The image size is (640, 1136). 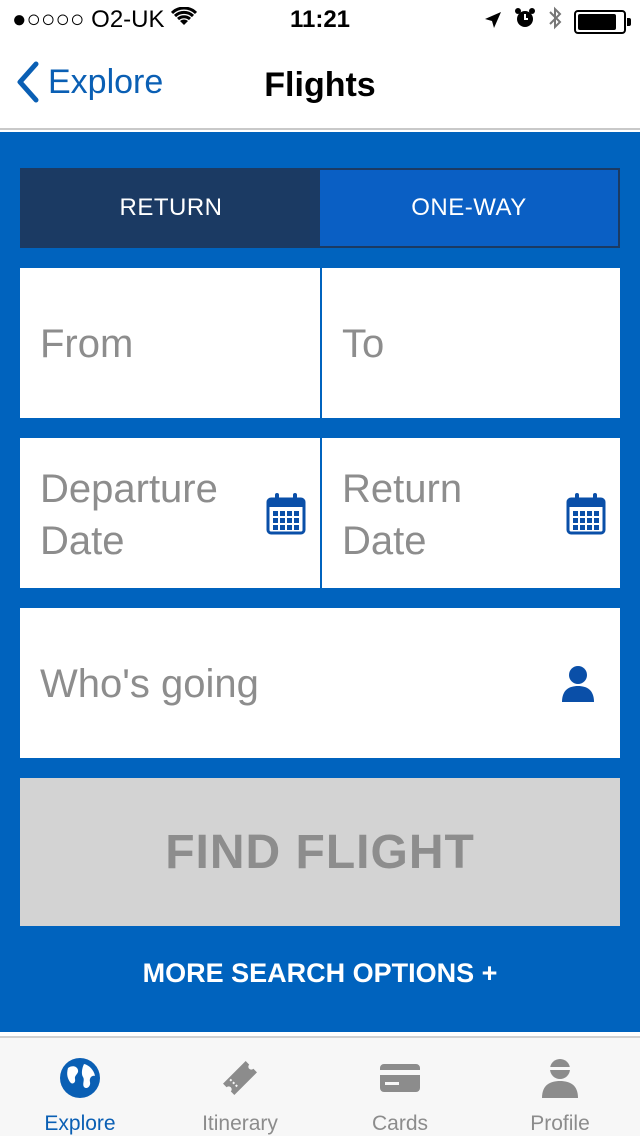 I want to click on tab-explore-label: Explore, so click(x=80, y=1123).